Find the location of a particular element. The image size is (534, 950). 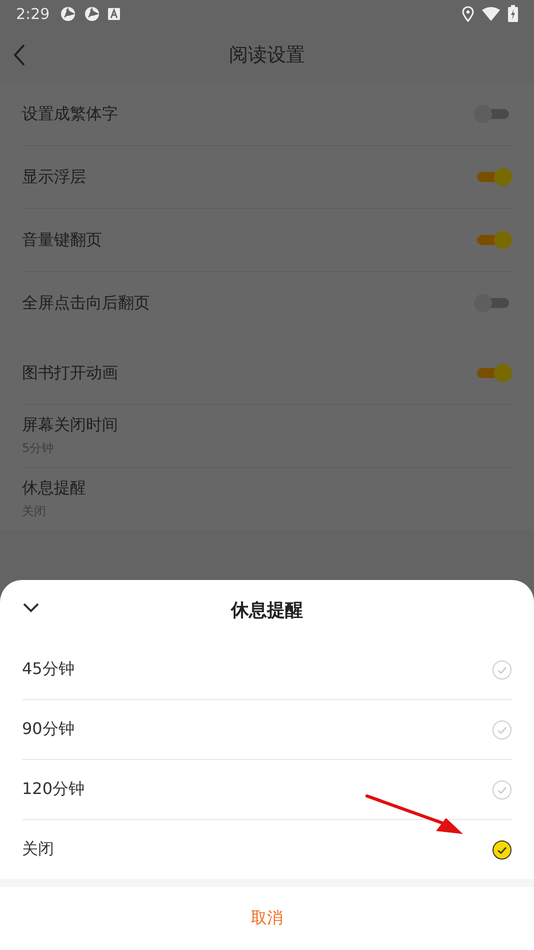

setting-label: 图书打开动画 is located at coordinates (70, 373).